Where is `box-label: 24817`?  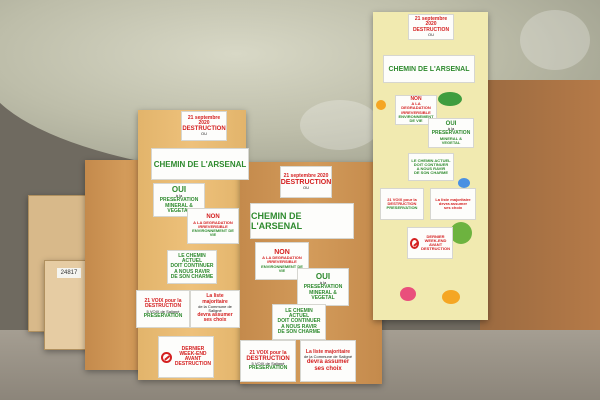 box-label: 24817 is located at coordinates (69, 273).